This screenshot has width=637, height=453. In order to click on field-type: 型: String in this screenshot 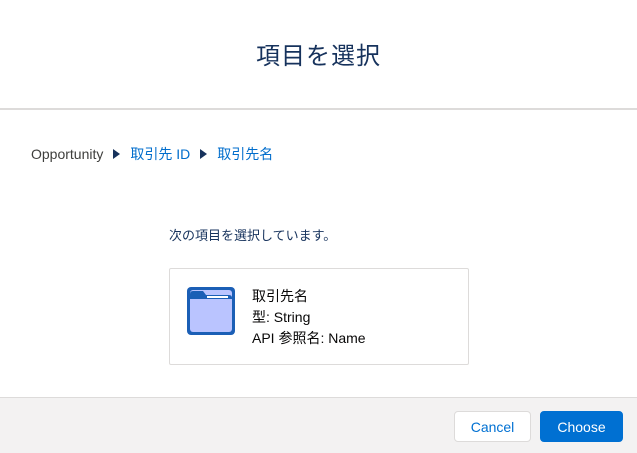, I will do `click(281, 317)`.